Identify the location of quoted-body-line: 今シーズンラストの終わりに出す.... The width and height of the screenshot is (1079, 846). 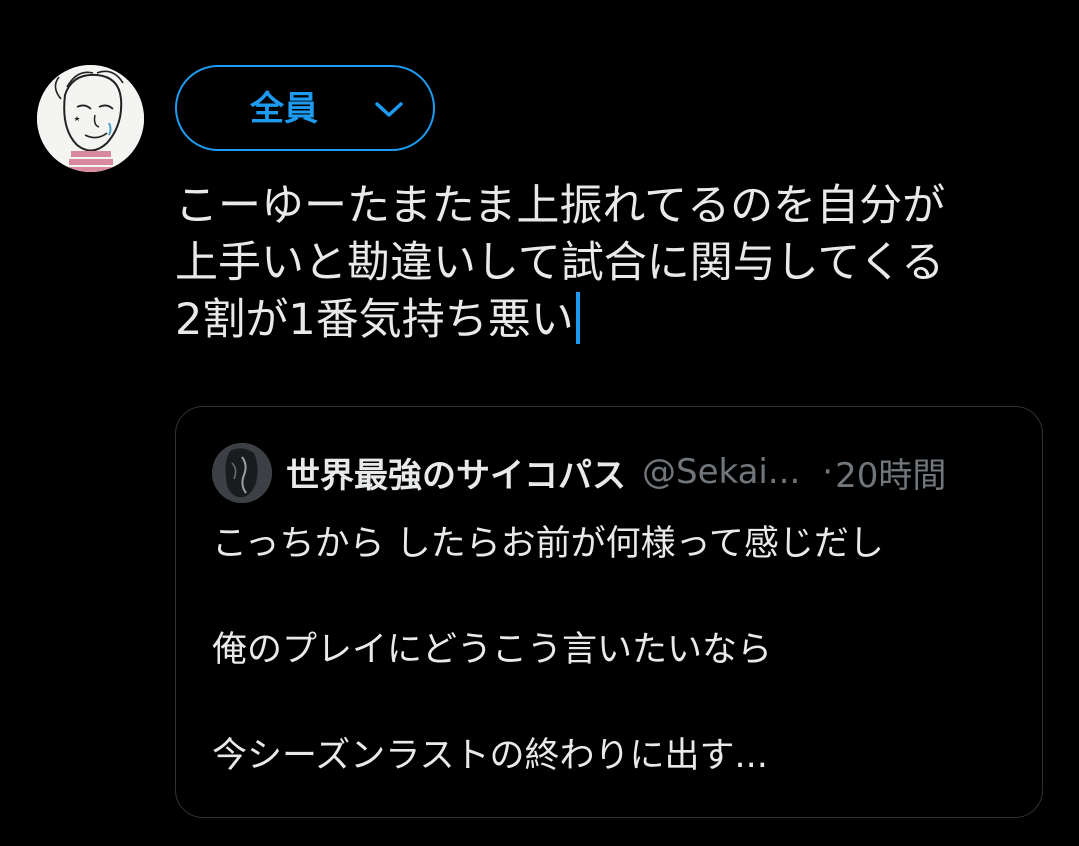
(490, 756).